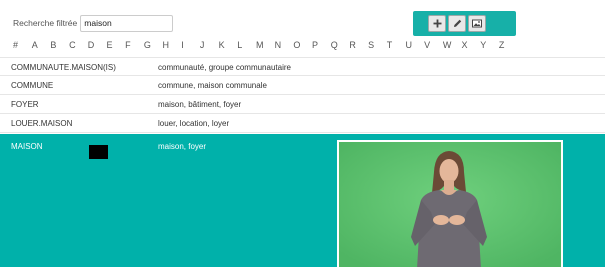 This screenshot has height=267, width=605. What do you see at coordinates (302, 47) in the screenshot?
I see `alphabet-letter: O` at bounding box center [302, 47].